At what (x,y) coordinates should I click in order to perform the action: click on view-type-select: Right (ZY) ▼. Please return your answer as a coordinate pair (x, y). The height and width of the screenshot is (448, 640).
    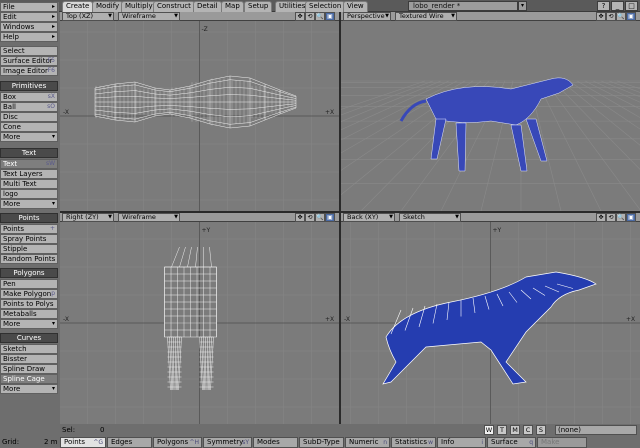
    Looking at the image, I should click on (88, 217).